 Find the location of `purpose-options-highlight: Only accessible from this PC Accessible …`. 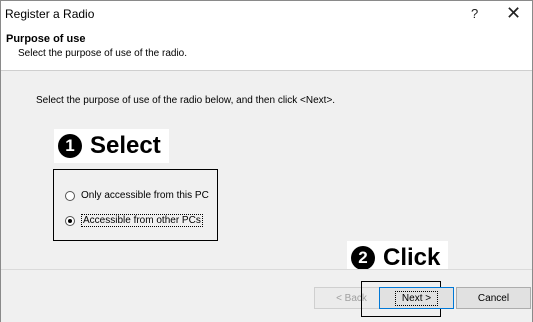

purpose-options-highlight: Only accessible from this PC Accessible … is located at coordinates (135, 205).